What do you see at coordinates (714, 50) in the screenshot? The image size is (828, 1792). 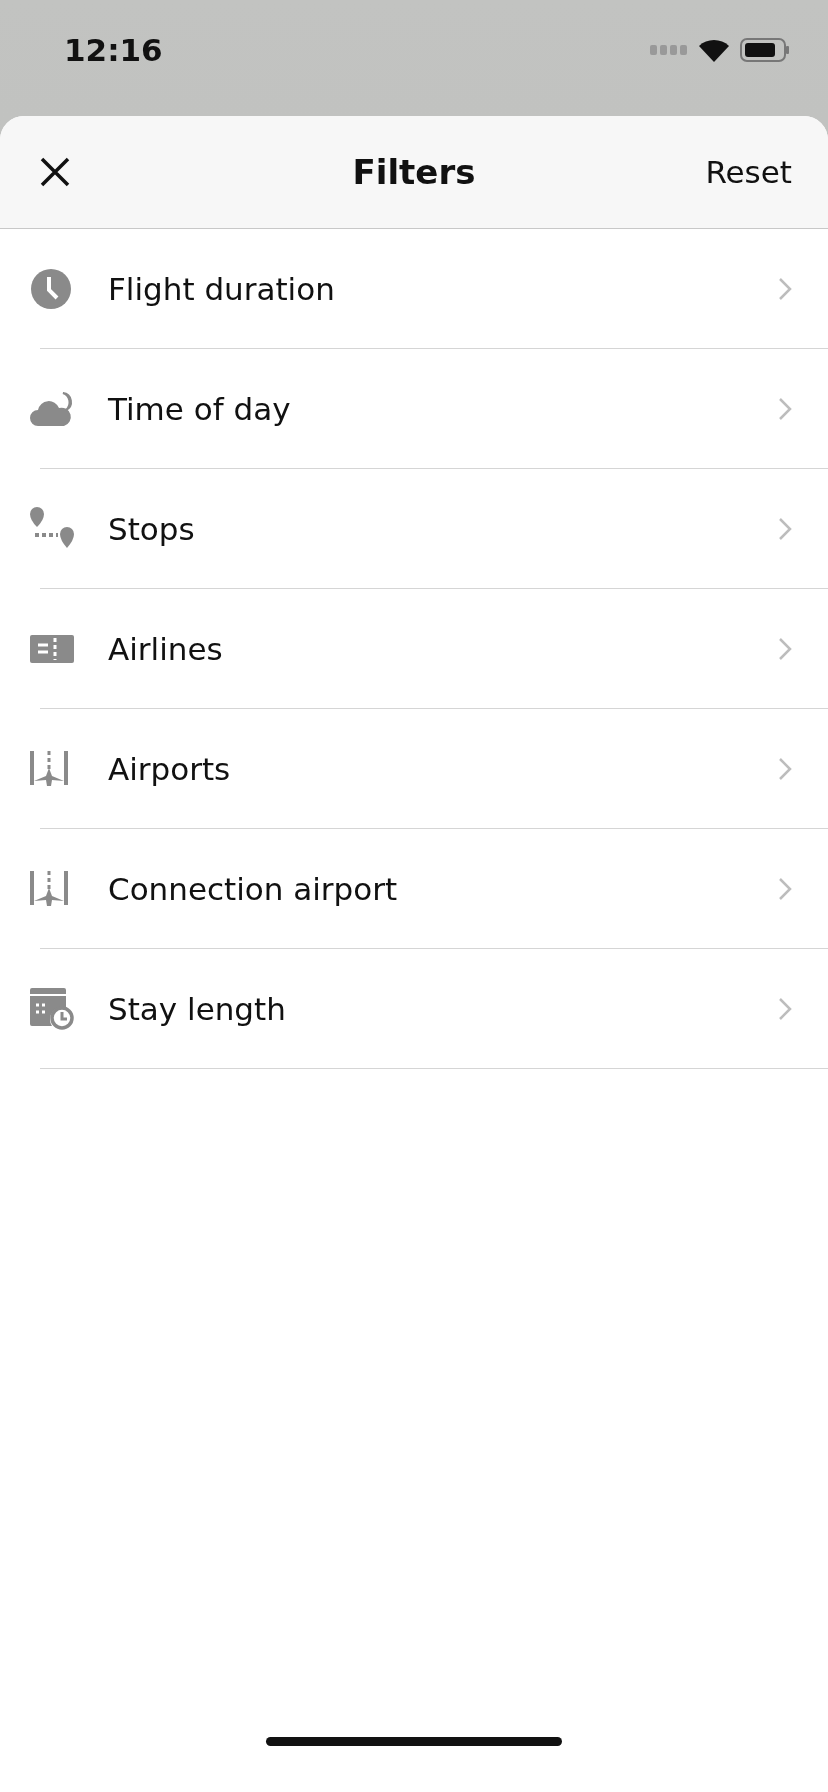 I see `wifi-icon` at bounding box center [714, 50].